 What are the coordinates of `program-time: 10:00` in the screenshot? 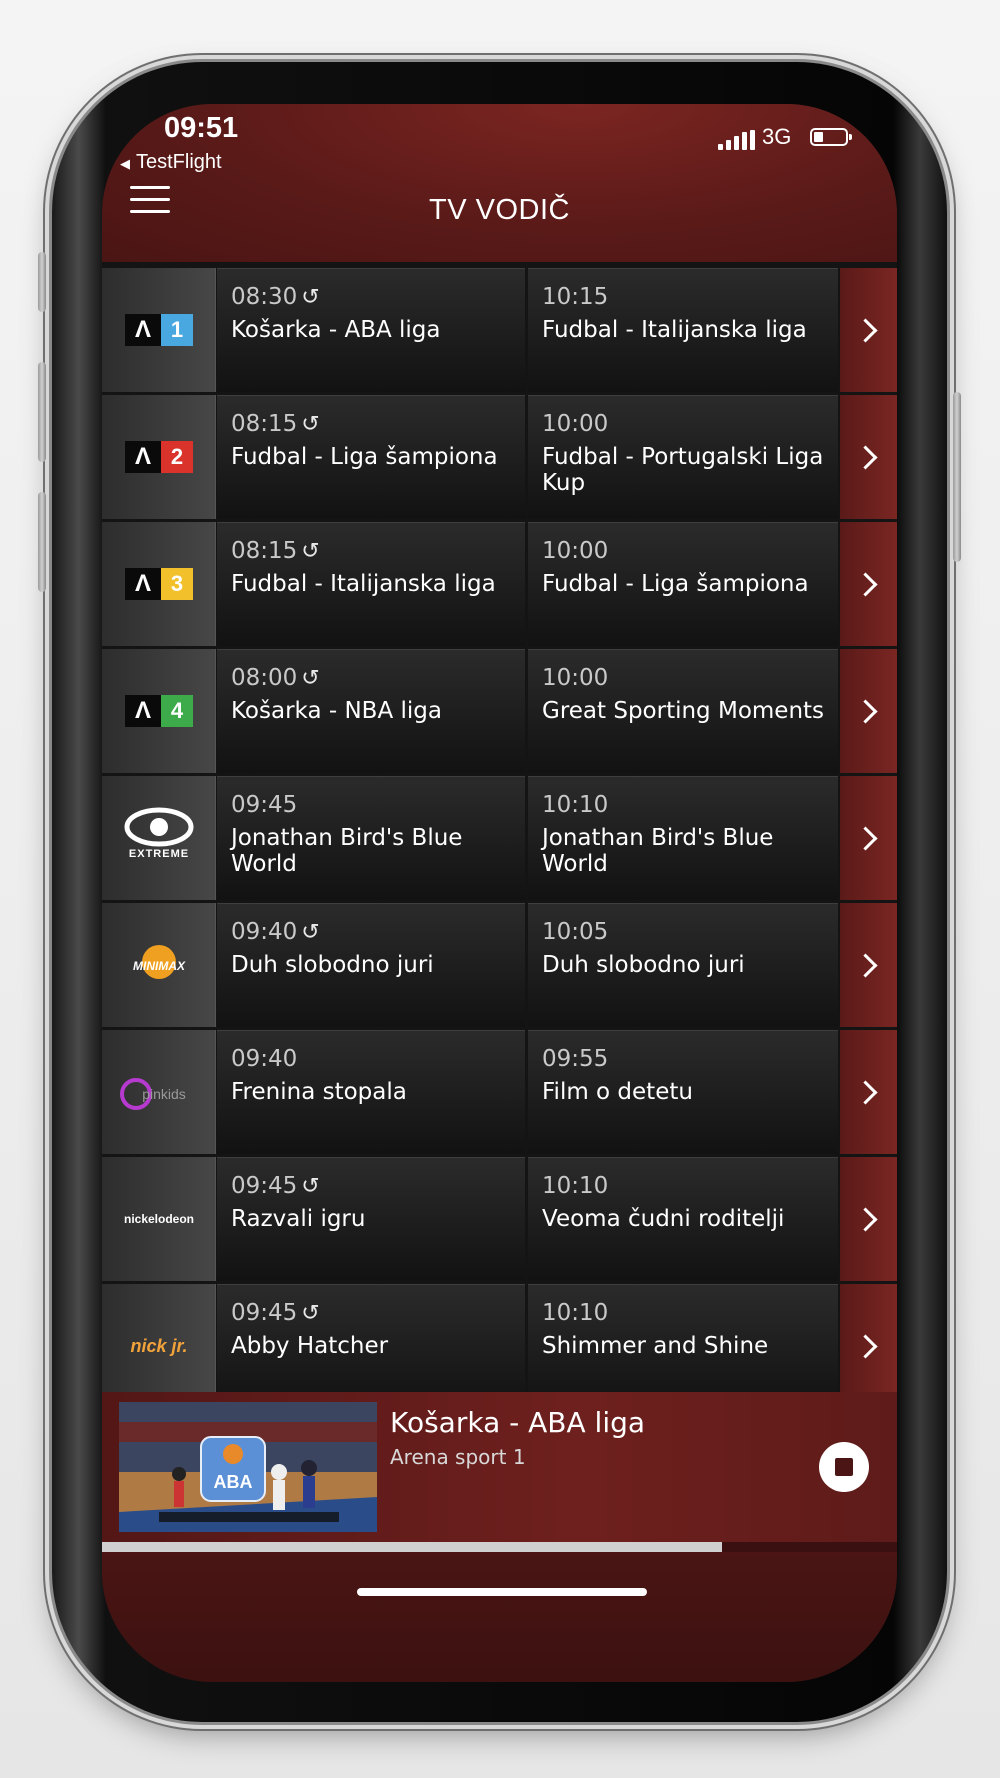 It's located at (575, 678).